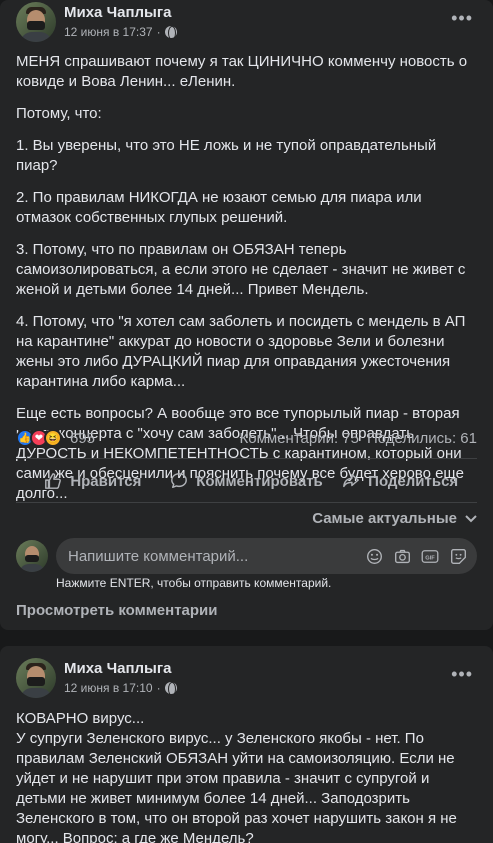 This screenshot has width=493, height=843. Describe the element at coordinates (108, 688) in the screenshot. I see `post-timestamp: 12 июня в 17:10` at that location.